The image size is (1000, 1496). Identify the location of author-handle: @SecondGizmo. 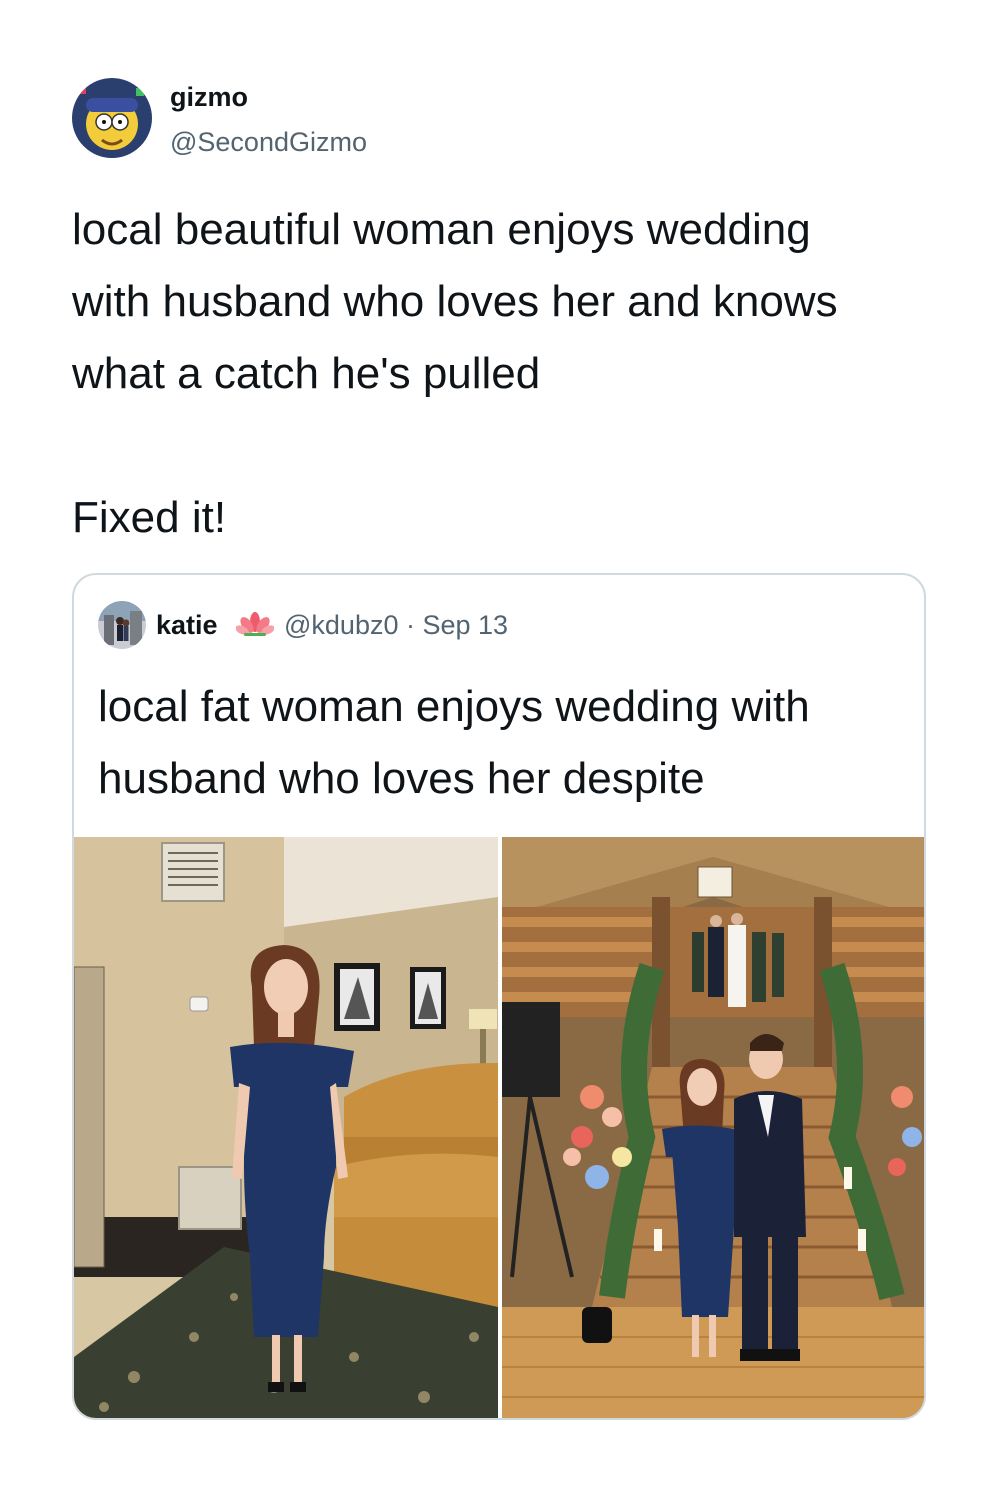
(268, 142).